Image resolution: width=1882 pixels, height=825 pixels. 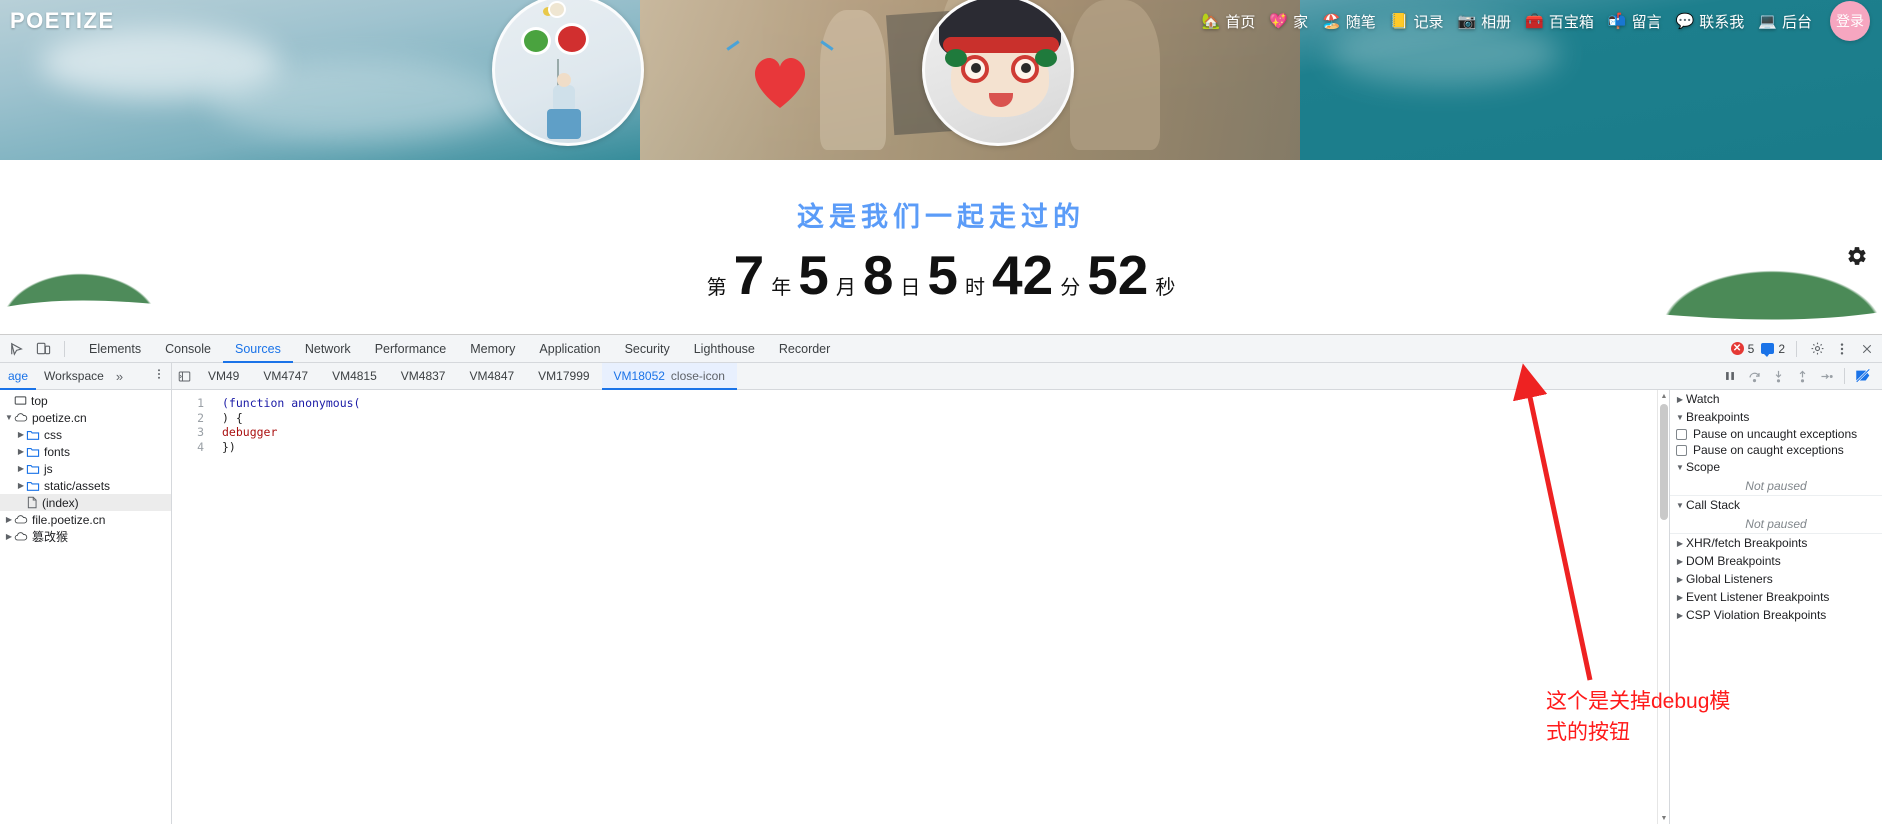 What do you see at coordinates (1776, 467) in the screenshot?
I see `section-scope: ▼ Scope` at bounding box center [1776, 467].